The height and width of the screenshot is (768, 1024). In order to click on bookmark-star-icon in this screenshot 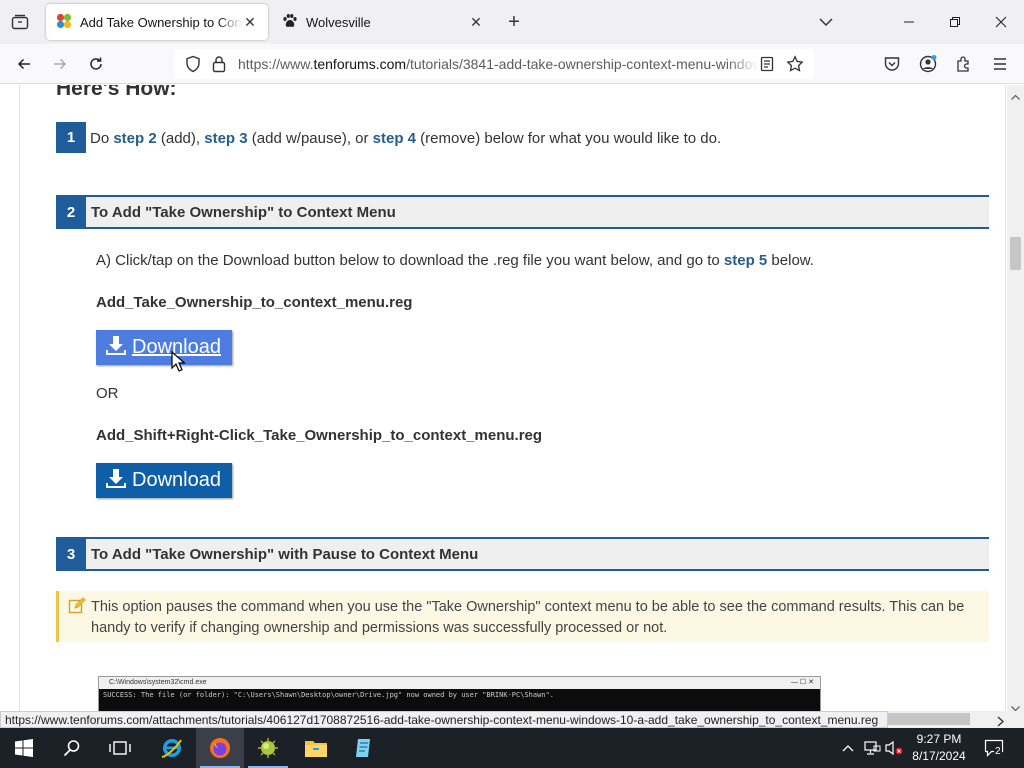, I will do `click(795, 65)`.